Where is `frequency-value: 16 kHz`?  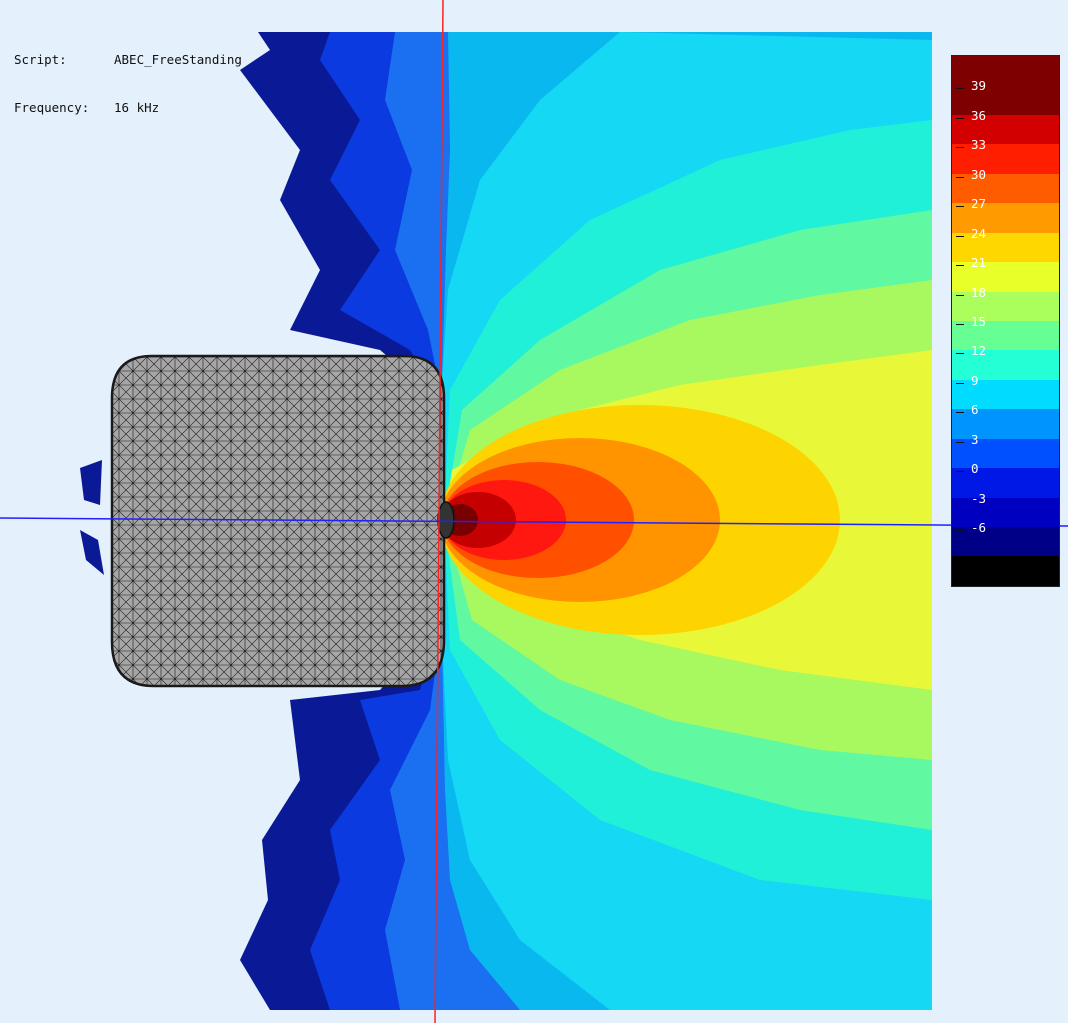 frequency-value: 16 kHz is located at coordinates (137, 107).